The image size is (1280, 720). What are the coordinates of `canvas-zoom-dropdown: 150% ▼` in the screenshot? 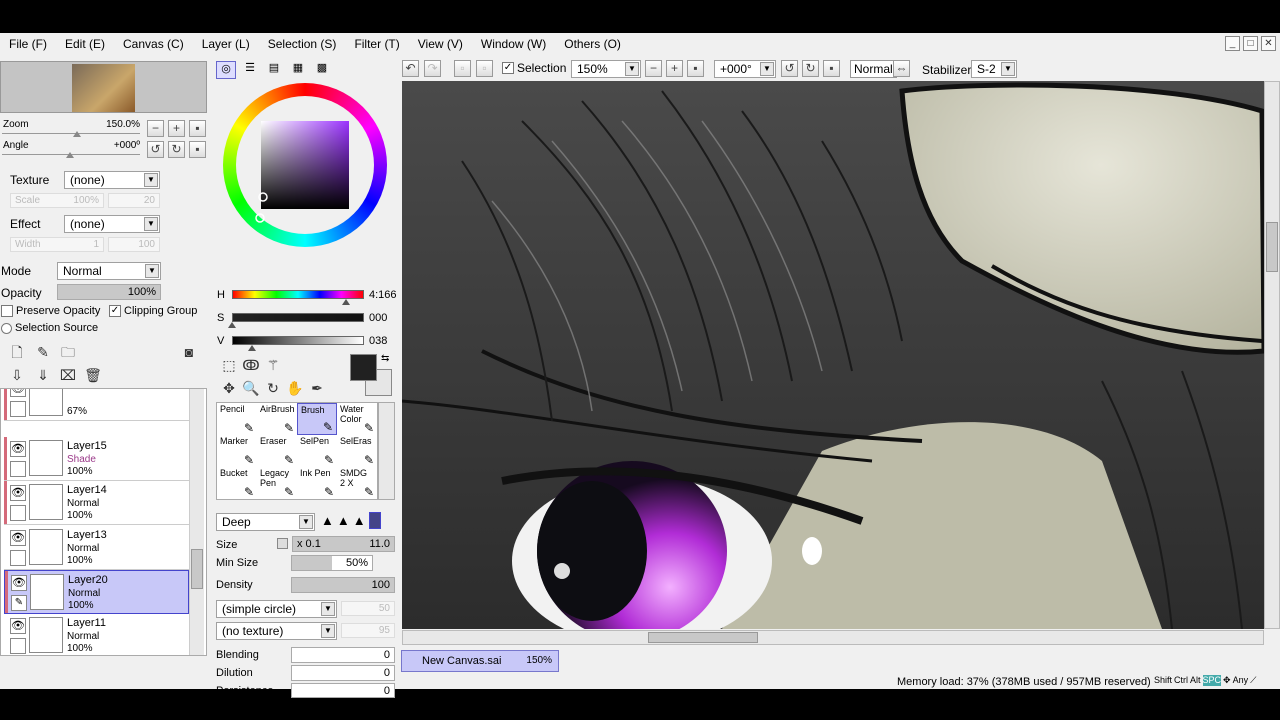 It's located at (606, 69).